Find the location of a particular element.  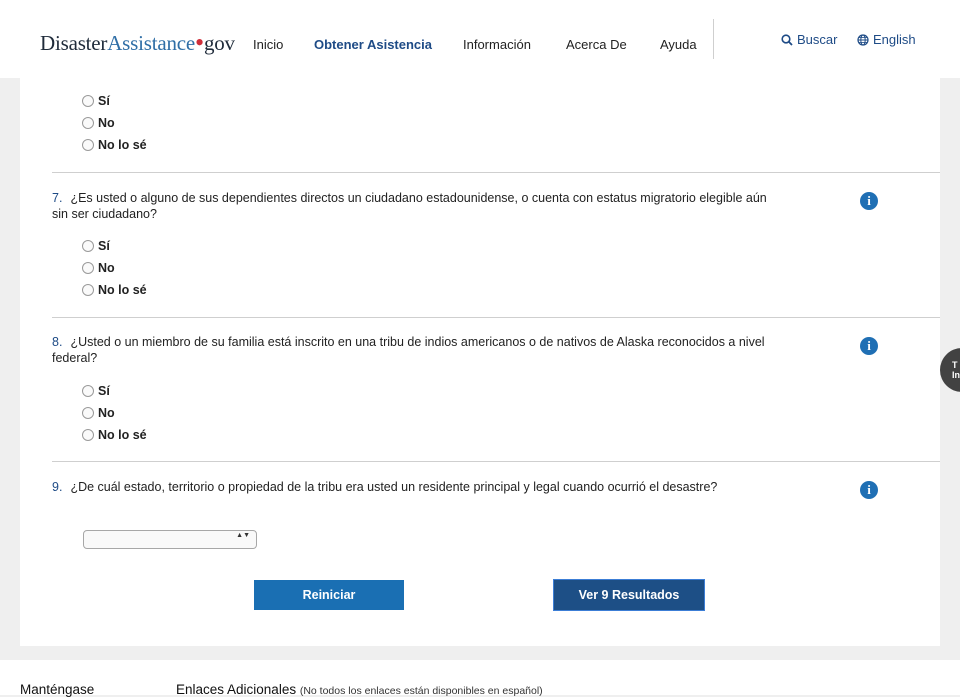

question-number: 7. is located at coordinates (57, 198).